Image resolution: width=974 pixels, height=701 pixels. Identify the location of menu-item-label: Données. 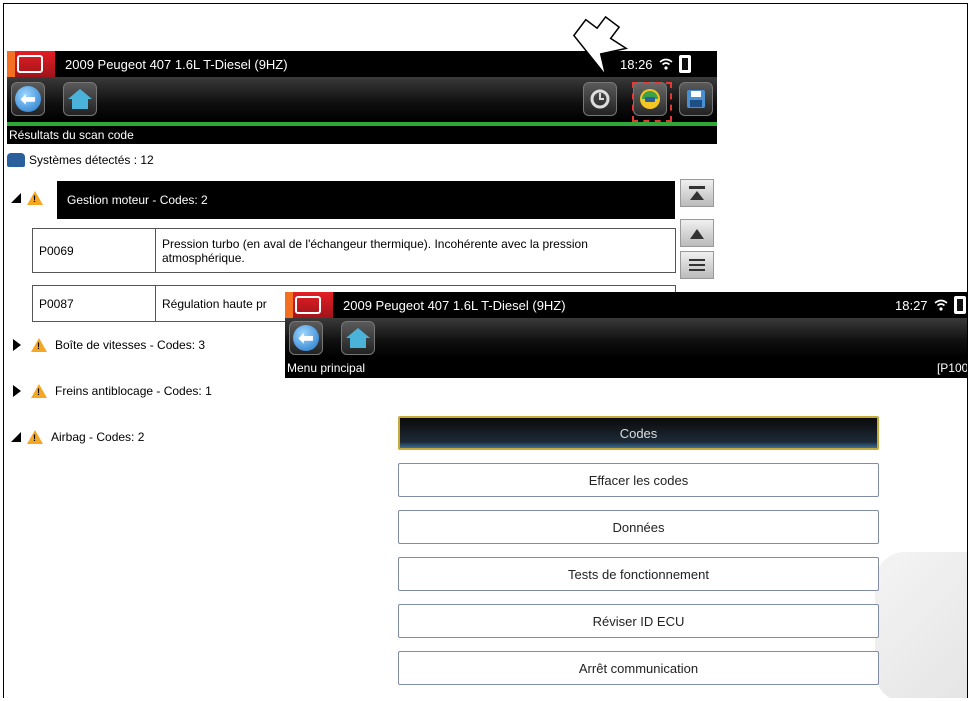
(638, 527).